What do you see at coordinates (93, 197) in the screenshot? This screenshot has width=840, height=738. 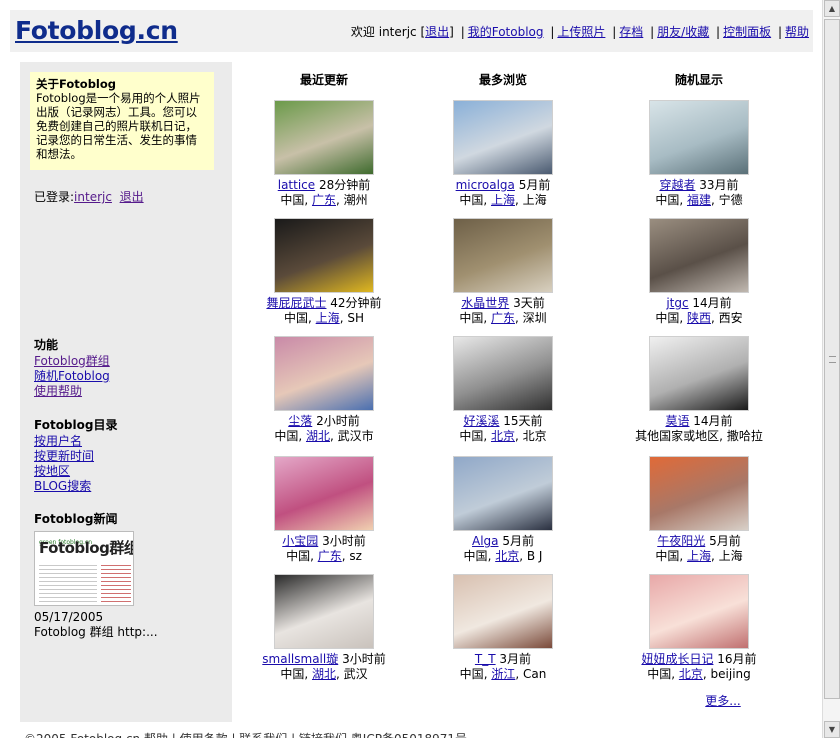 I see `login-user-link: interjc` at bounding box center [93, 197].